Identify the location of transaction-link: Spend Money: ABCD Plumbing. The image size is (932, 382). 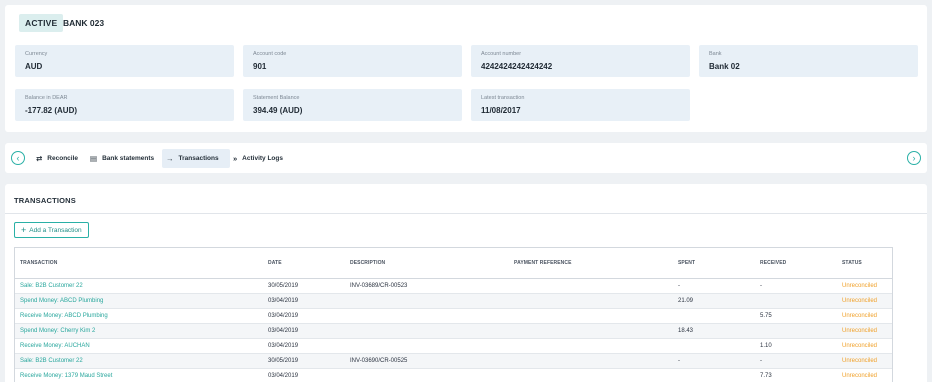
(139, 301).